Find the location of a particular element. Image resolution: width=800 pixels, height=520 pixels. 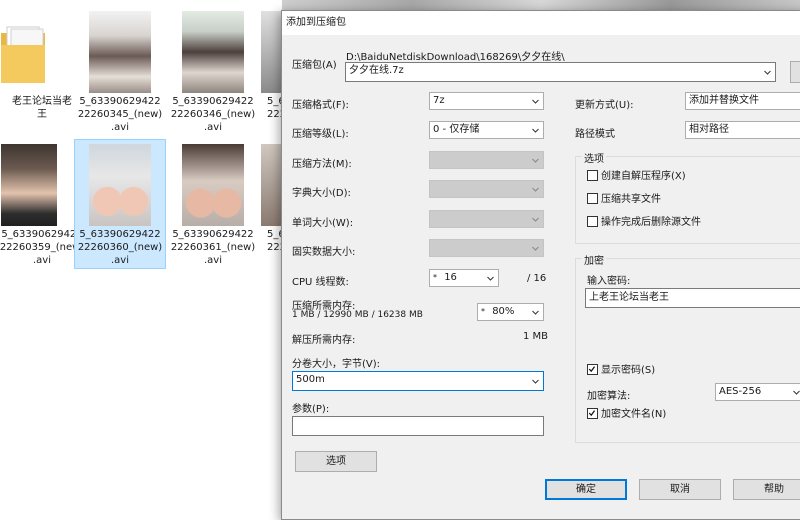

dictionary-size-select is located at coordinates (486, 189).